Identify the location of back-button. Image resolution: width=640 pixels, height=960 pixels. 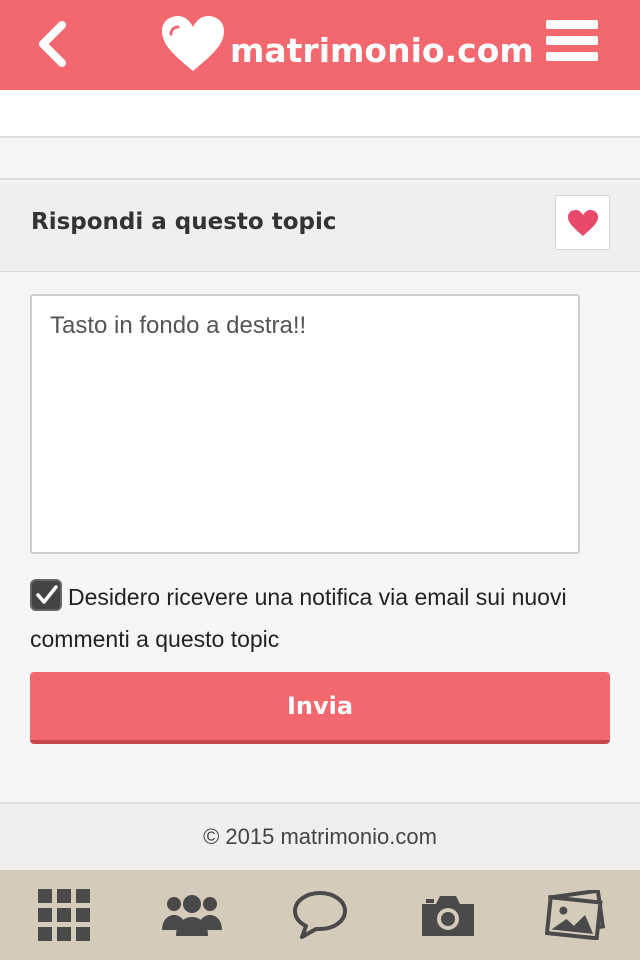
(52, 44).